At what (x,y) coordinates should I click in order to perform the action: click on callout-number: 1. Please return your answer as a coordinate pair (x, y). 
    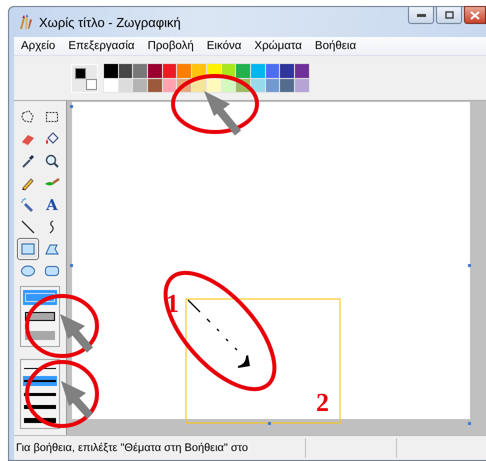
    Looking at the image, I should click on (172, 303).